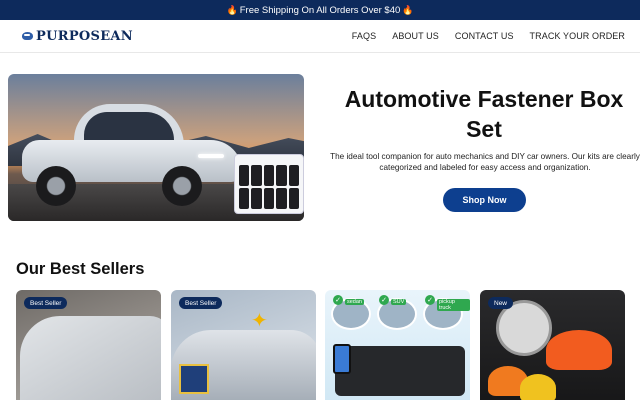  Describe the element at coordinates (243, 345) in the screenshot. I see `product-card: Best Seller ✦` at that location.